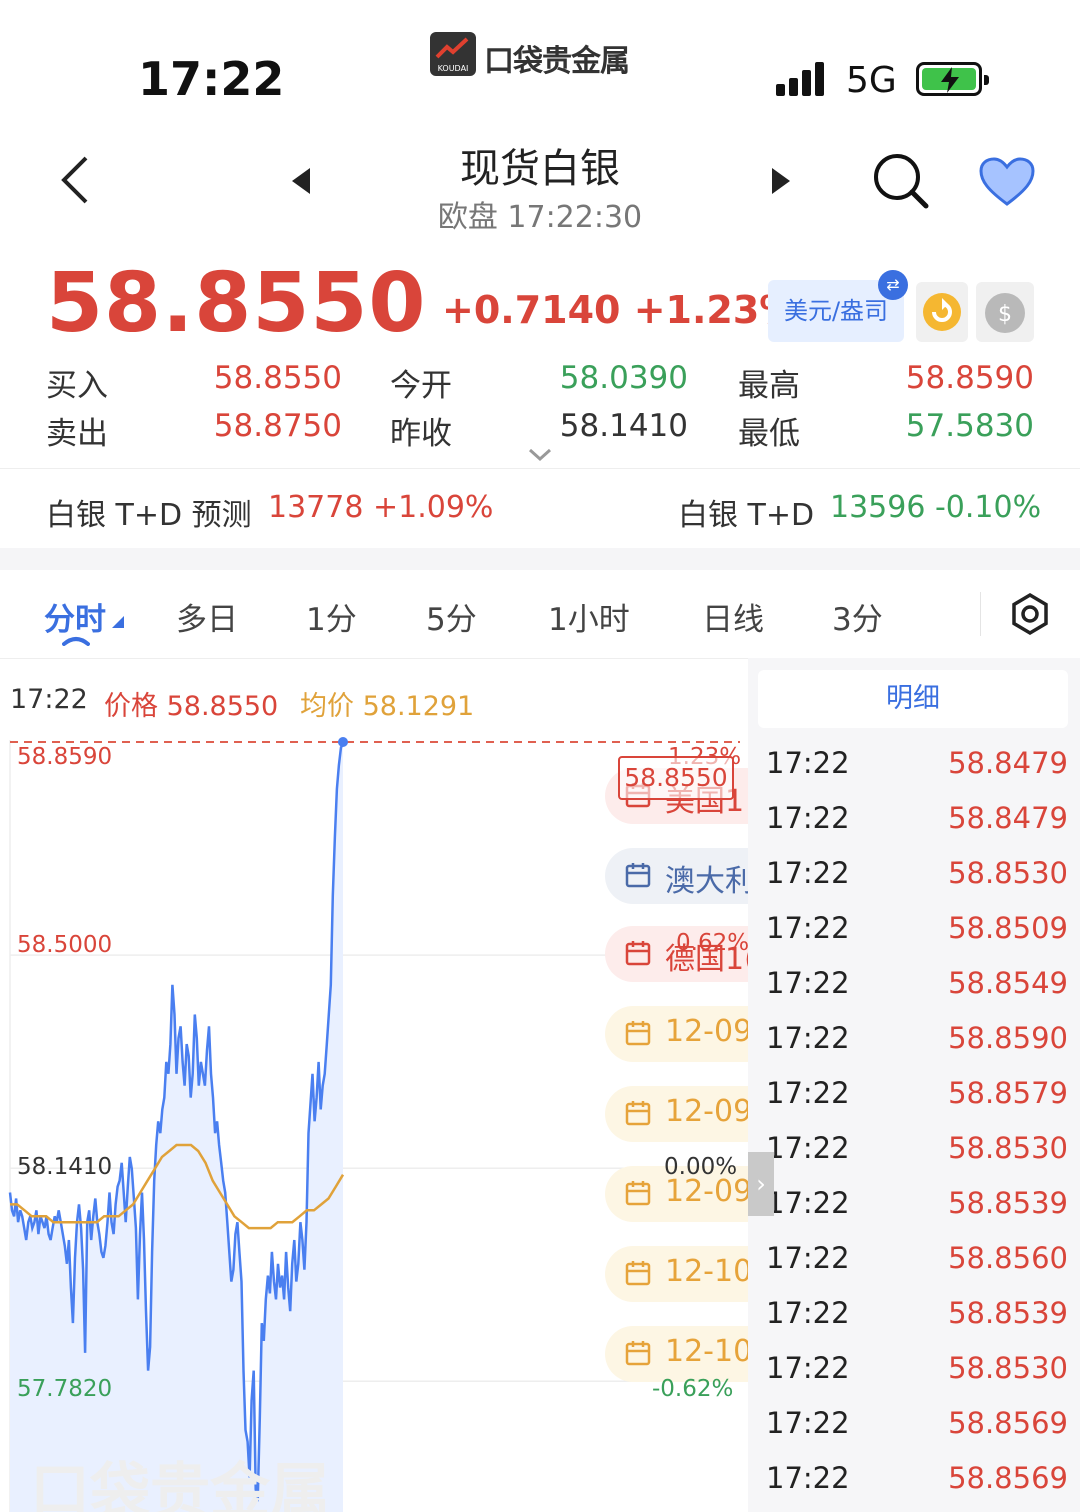  What do you see at coordinates (893, 285) in the screenshot?
I see `swap-icon: ⇄` at bounding box center [893, 285].